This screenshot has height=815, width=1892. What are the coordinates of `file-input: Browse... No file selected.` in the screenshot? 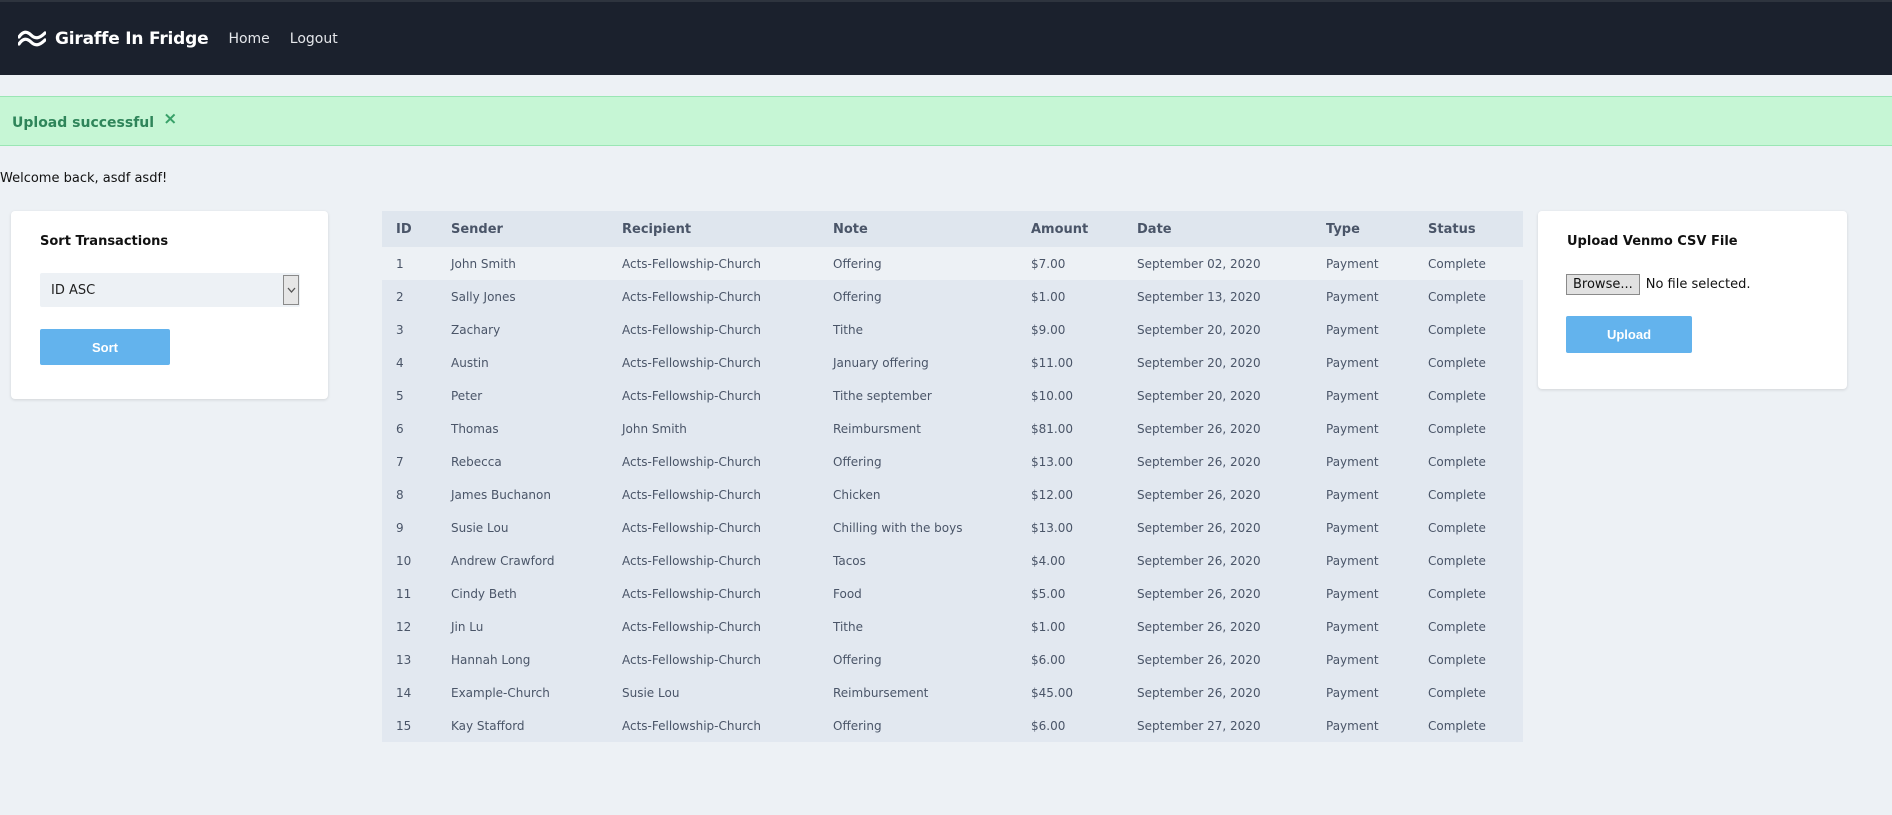 It's located at (1658, 284).